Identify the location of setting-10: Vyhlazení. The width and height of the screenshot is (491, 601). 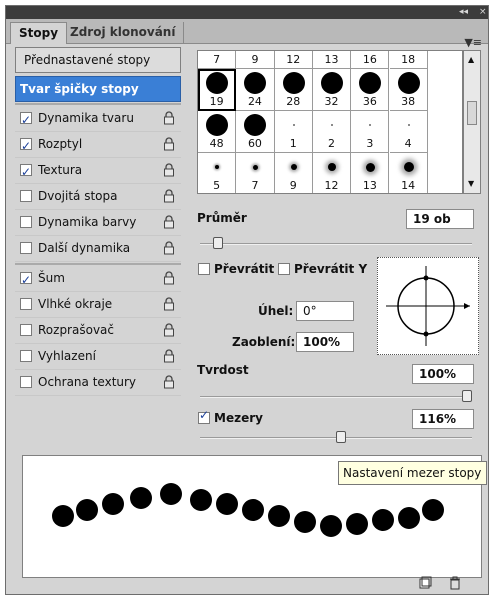
(98, 357).